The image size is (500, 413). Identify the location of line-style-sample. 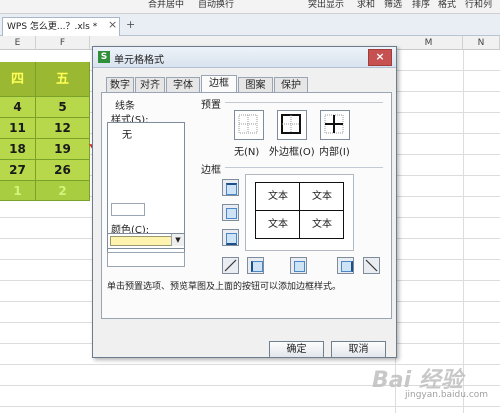
(128, 209).